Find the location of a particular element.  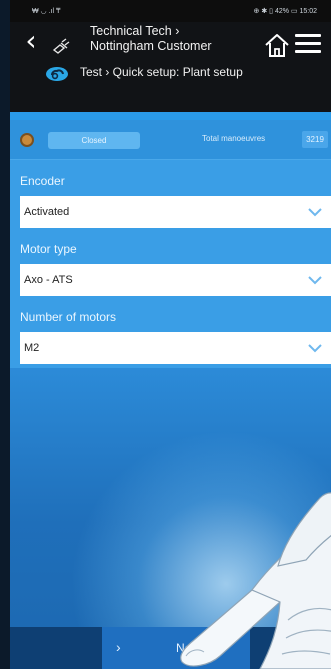

header-title: Technical Tech › Nottingham Customer is located at coordinates (165, 39).